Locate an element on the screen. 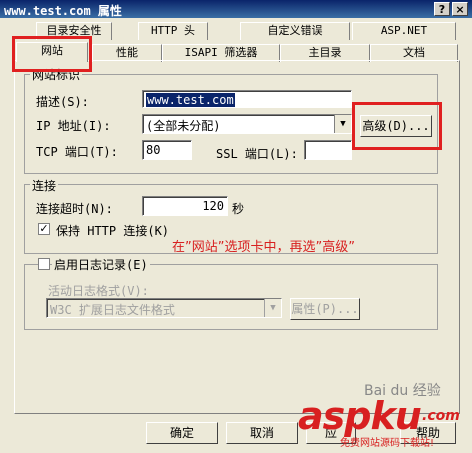  ip-select: (全部未分配) ▼ is located at coordinates (247, 124).